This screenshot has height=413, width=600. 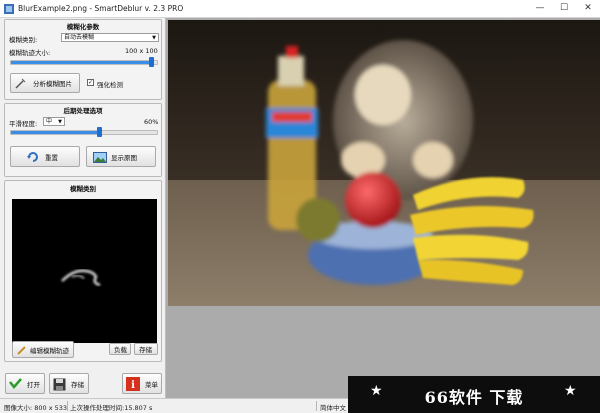 I want to click on save-kernel-button: 存储, so click(x=146, y=349).